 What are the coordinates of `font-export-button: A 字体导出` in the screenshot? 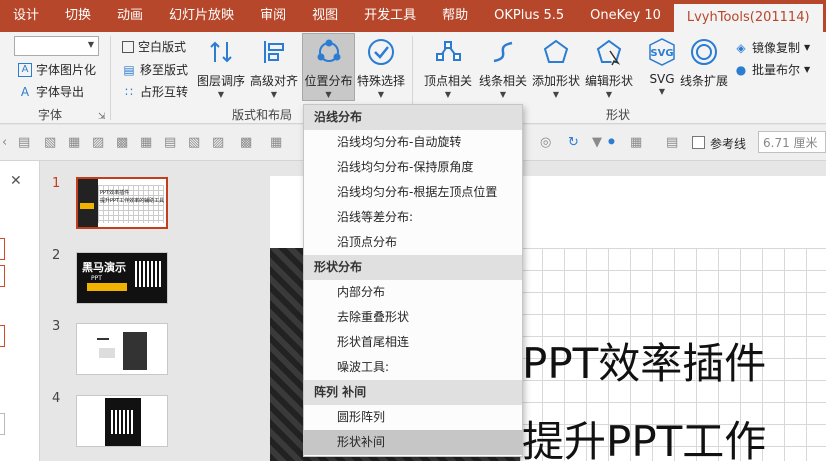 It's located at (51, 91).